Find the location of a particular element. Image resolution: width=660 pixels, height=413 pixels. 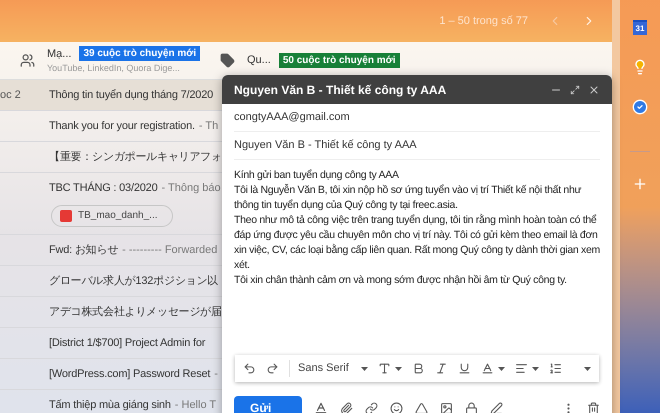

font-select: Sans Serif is located at coordinates (328, 368).